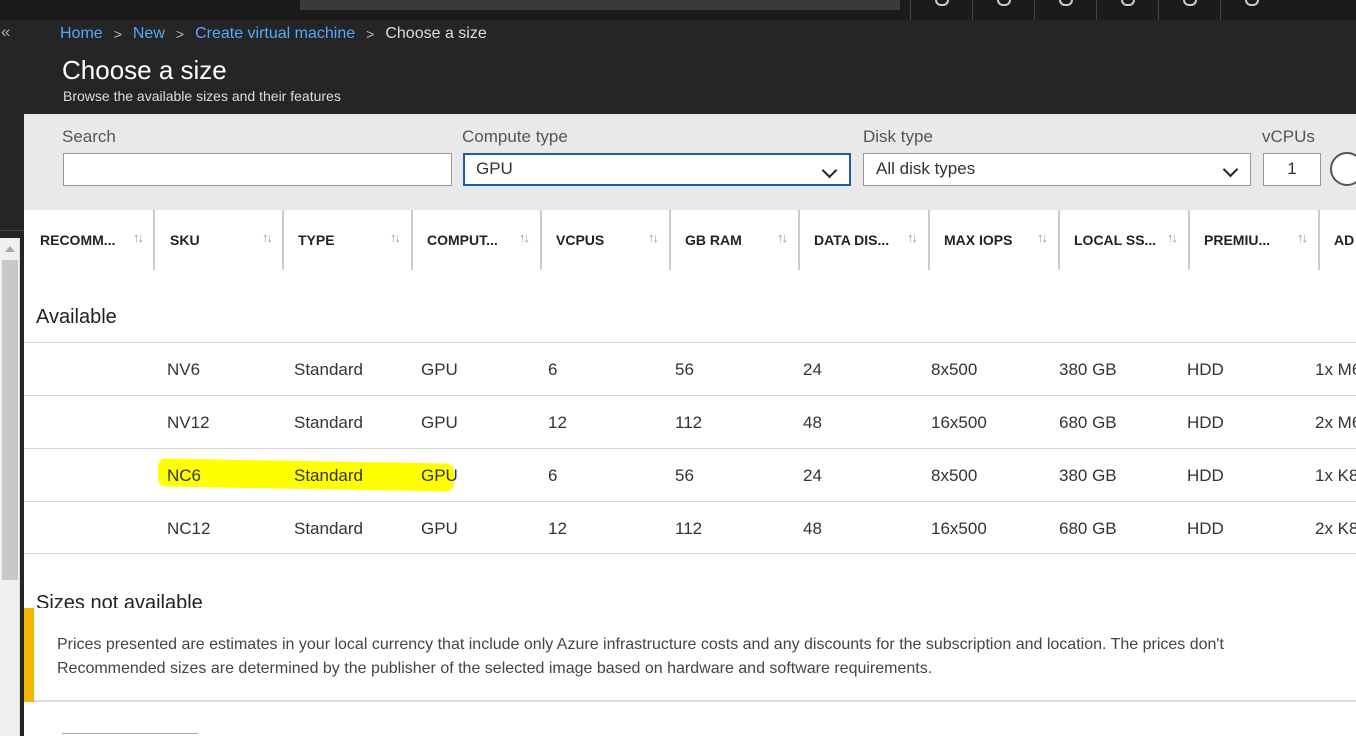 The height and width of the screenshot is (737, 1356). What do you see at coordinates (733, 240) in the screenshot?
I see `col-header-ram: GB RAM ↑↓` at bounding box center [733, 240].